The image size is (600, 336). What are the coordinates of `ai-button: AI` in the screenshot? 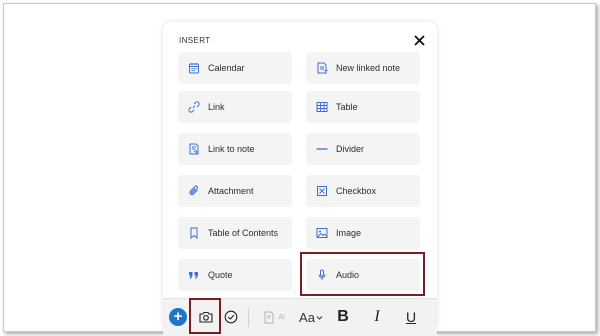 It's located at (274, 317).